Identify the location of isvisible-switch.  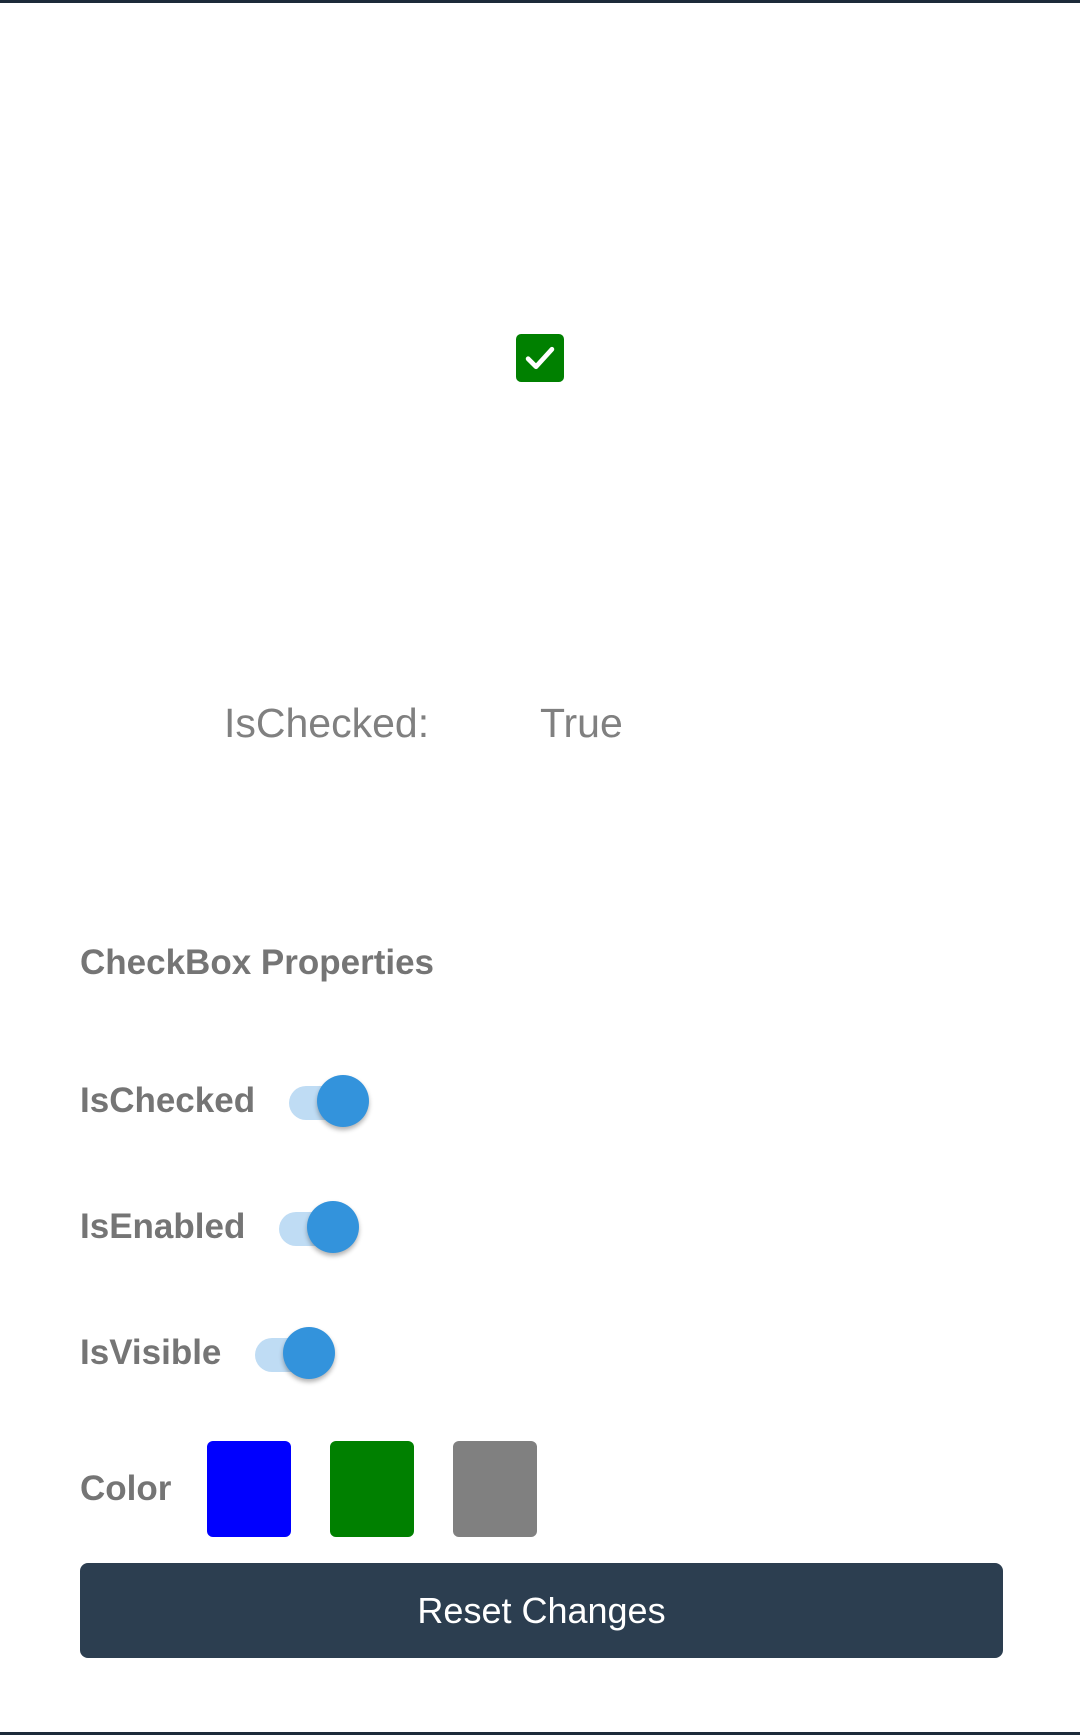
(295, 1353).